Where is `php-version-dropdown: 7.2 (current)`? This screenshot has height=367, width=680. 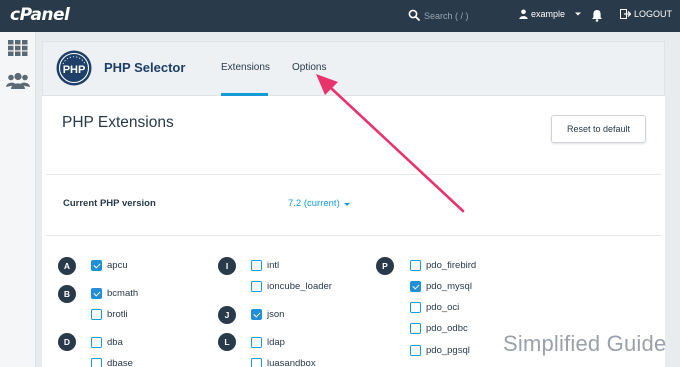
php-version-dropdown: 7.2 (current) is located at coordinates (319, 203).